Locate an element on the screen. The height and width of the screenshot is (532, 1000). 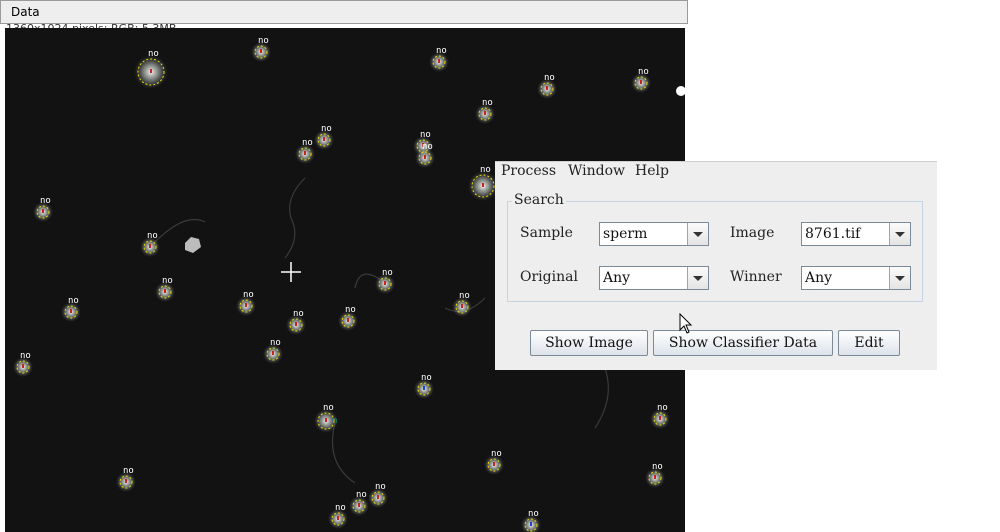
original-value: Any is located at coordinates (617, 278).